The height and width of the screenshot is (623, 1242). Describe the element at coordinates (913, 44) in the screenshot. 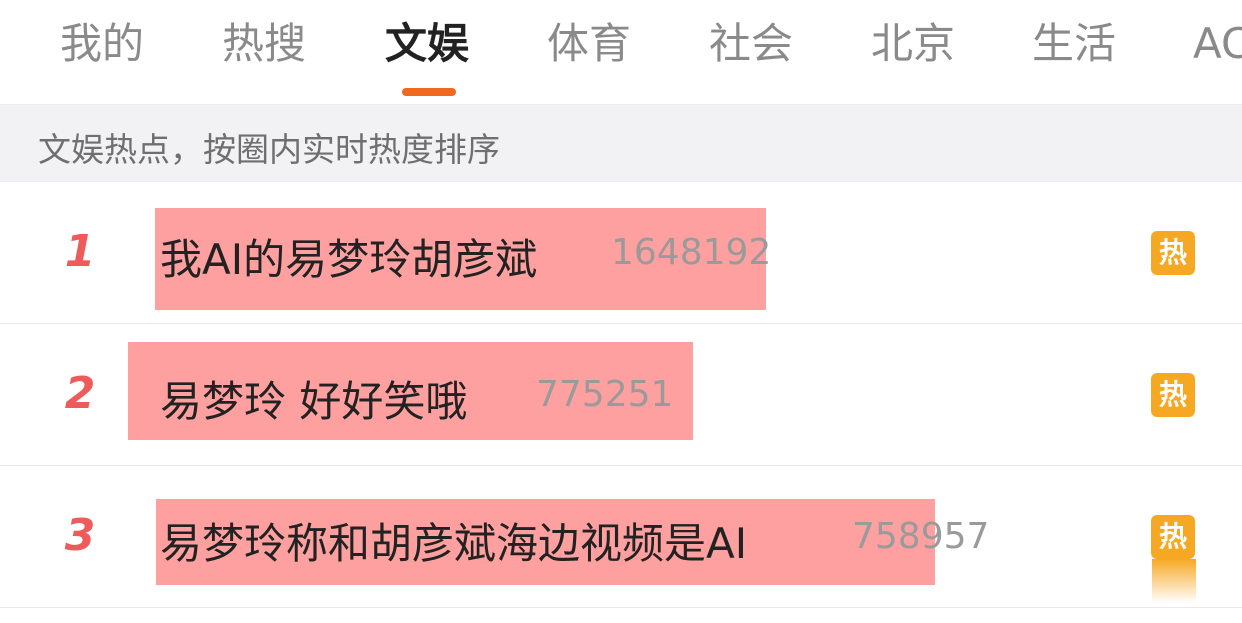

I see `tab-beijing: 北京` at that location.